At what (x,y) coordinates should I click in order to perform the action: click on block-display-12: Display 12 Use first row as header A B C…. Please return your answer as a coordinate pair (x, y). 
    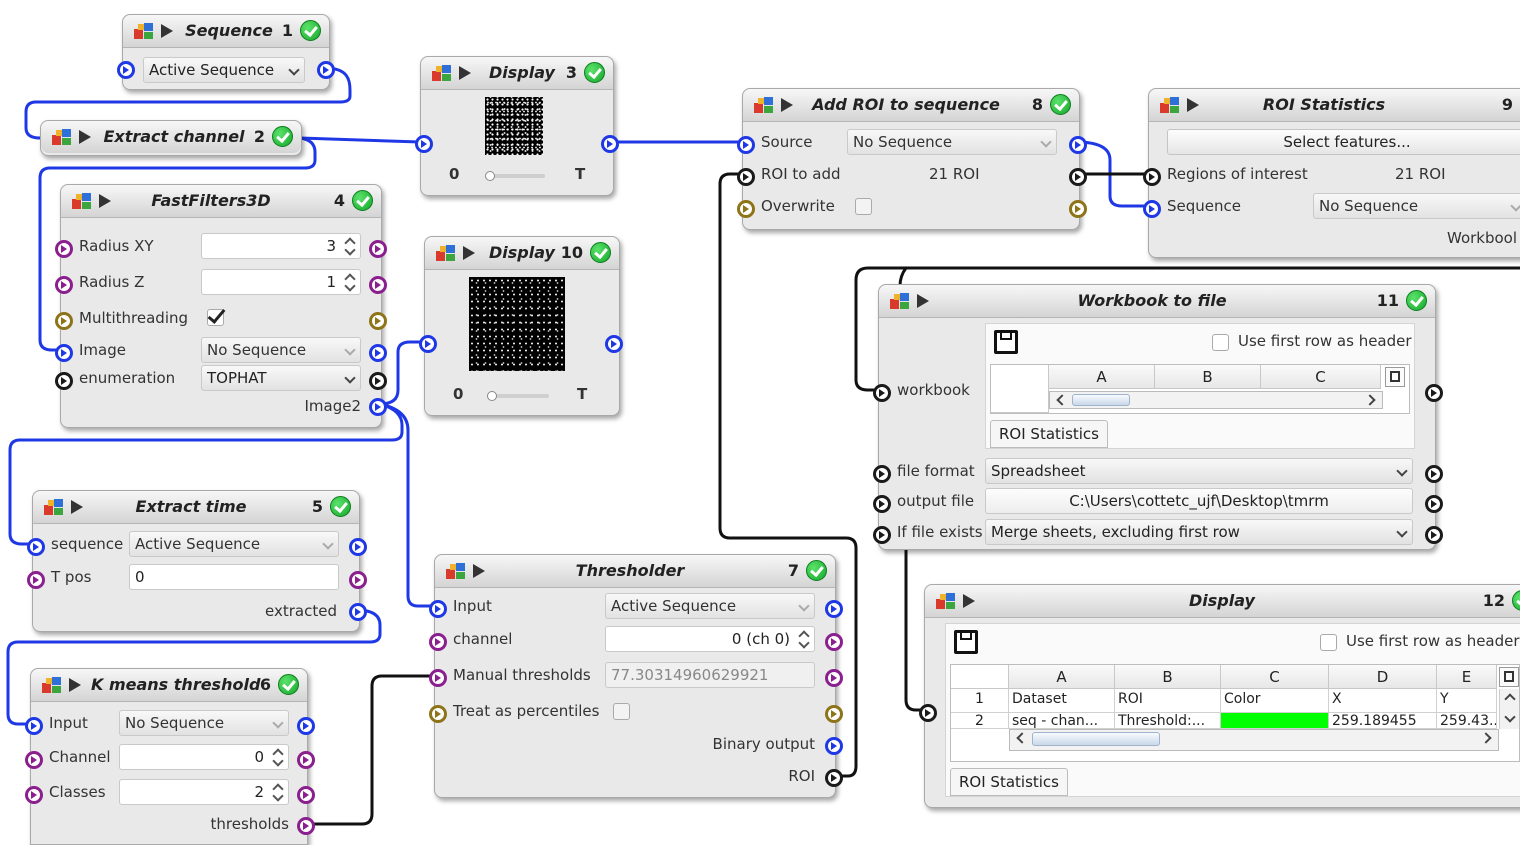
    Looking at the image, I should click on (1219, 696).